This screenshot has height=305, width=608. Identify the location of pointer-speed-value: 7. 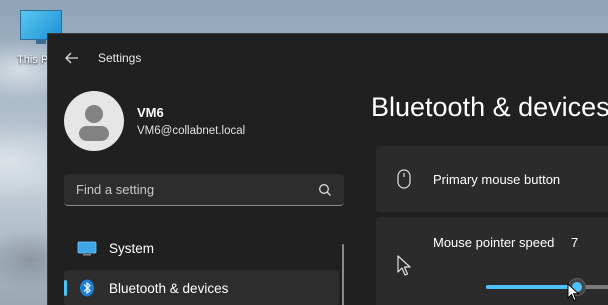
(575, 242).